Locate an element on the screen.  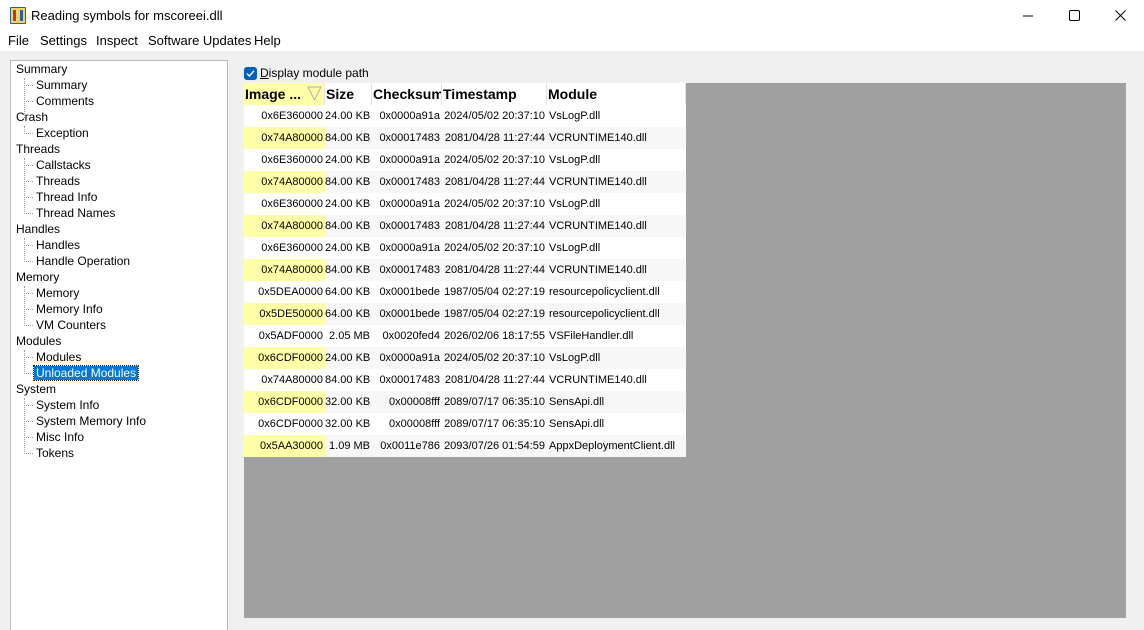
menu-file: File is located at coordinates (18, 40).